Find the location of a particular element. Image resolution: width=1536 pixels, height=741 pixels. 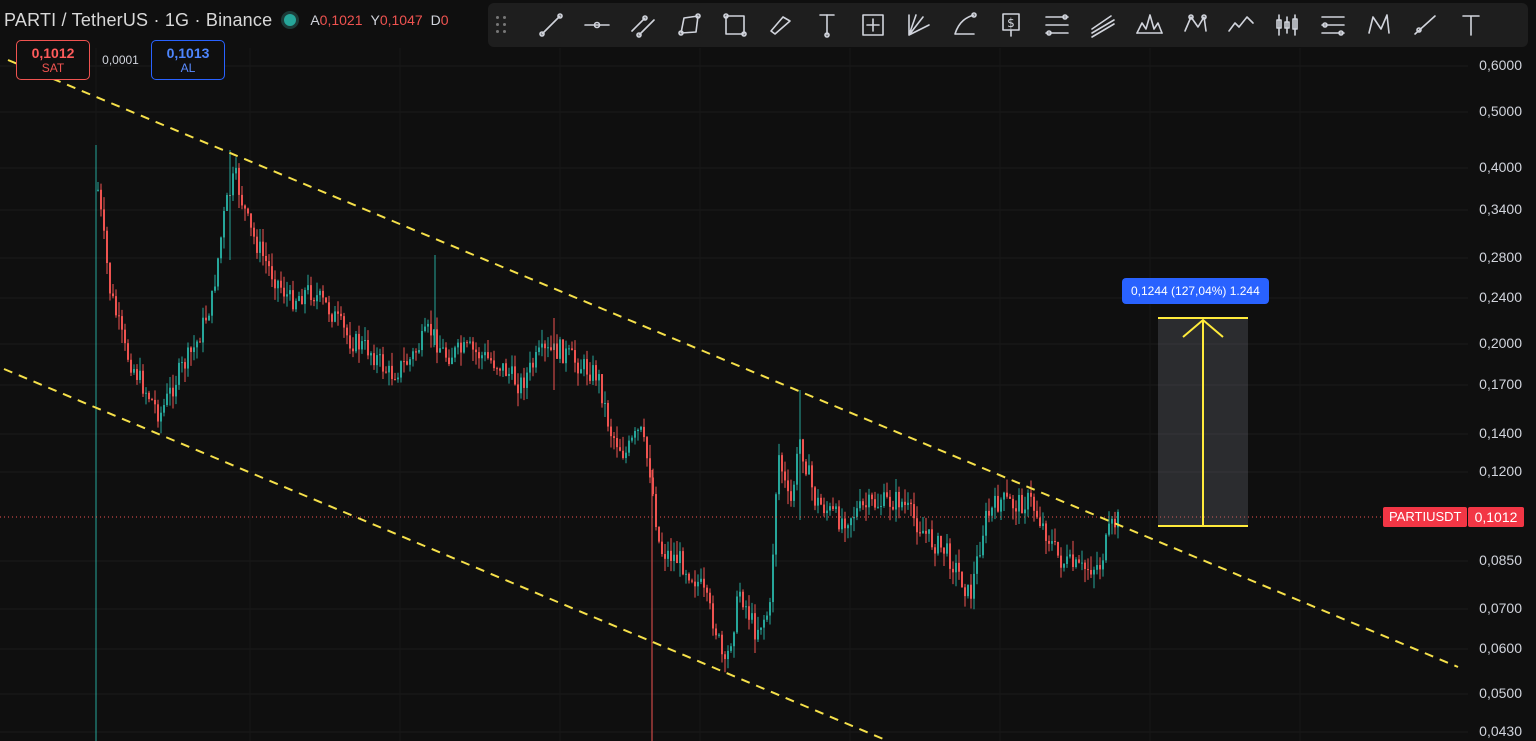

price-axis-label: 0,4000 is located at coordinates (1500, 167).